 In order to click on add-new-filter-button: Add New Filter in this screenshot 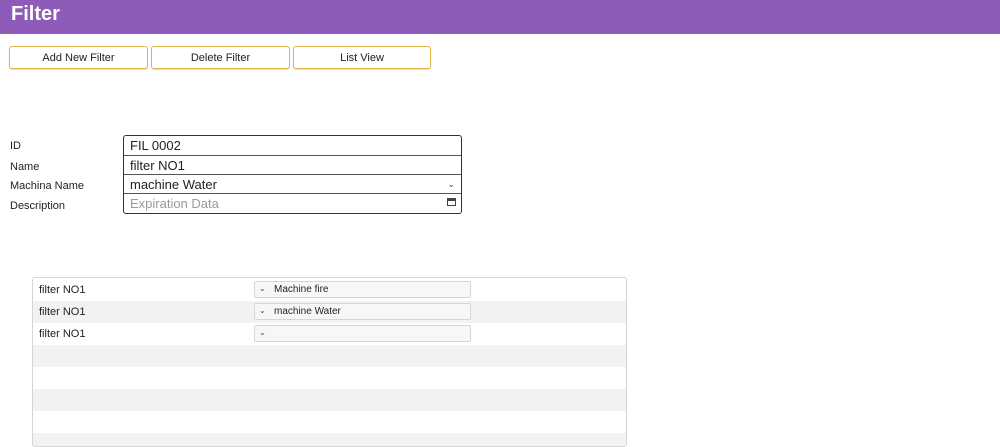, I will do `click(78, 57)`.